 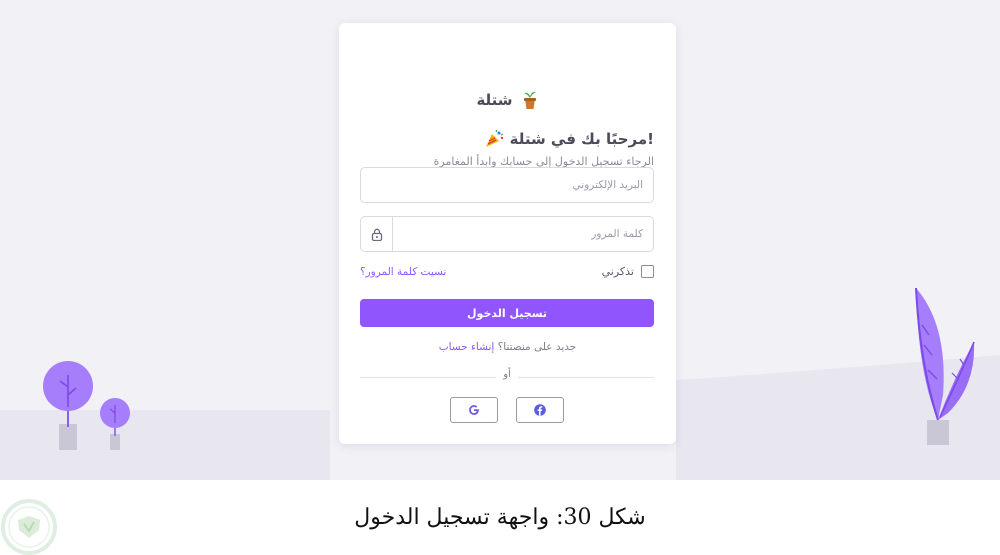 What do you see at coordinates (428, 377) in the screenshot?
I see `divider-line-left` at bounding box center [428, 377].